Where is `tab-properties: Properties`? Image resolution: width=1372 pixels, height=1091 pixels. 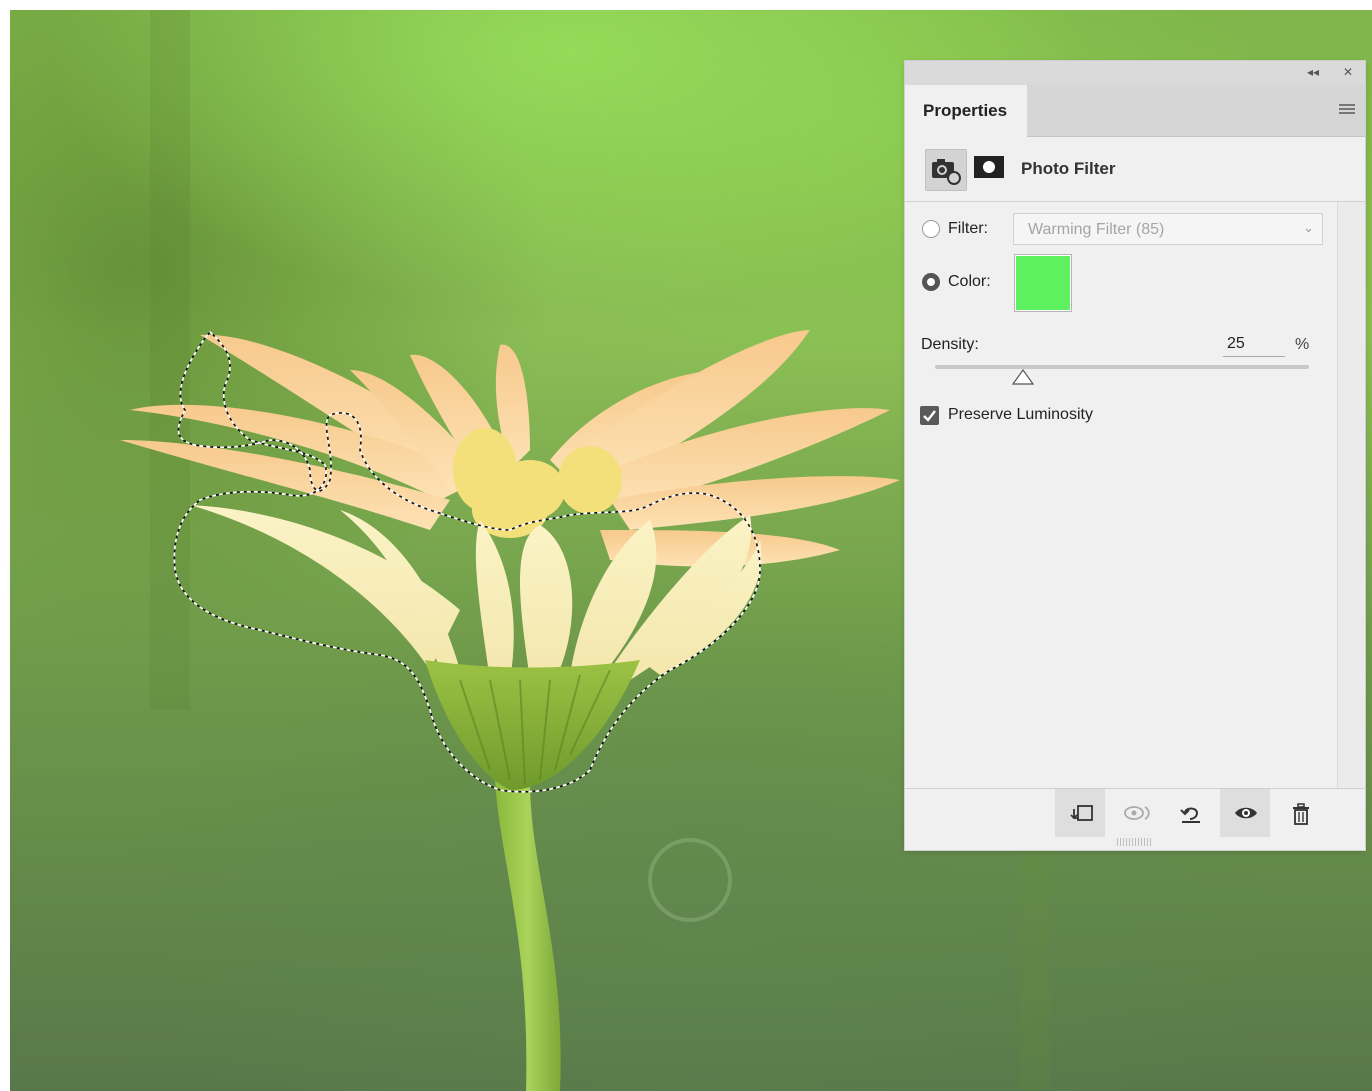
tab-properties: Properties is located at coordinates (966, 111).